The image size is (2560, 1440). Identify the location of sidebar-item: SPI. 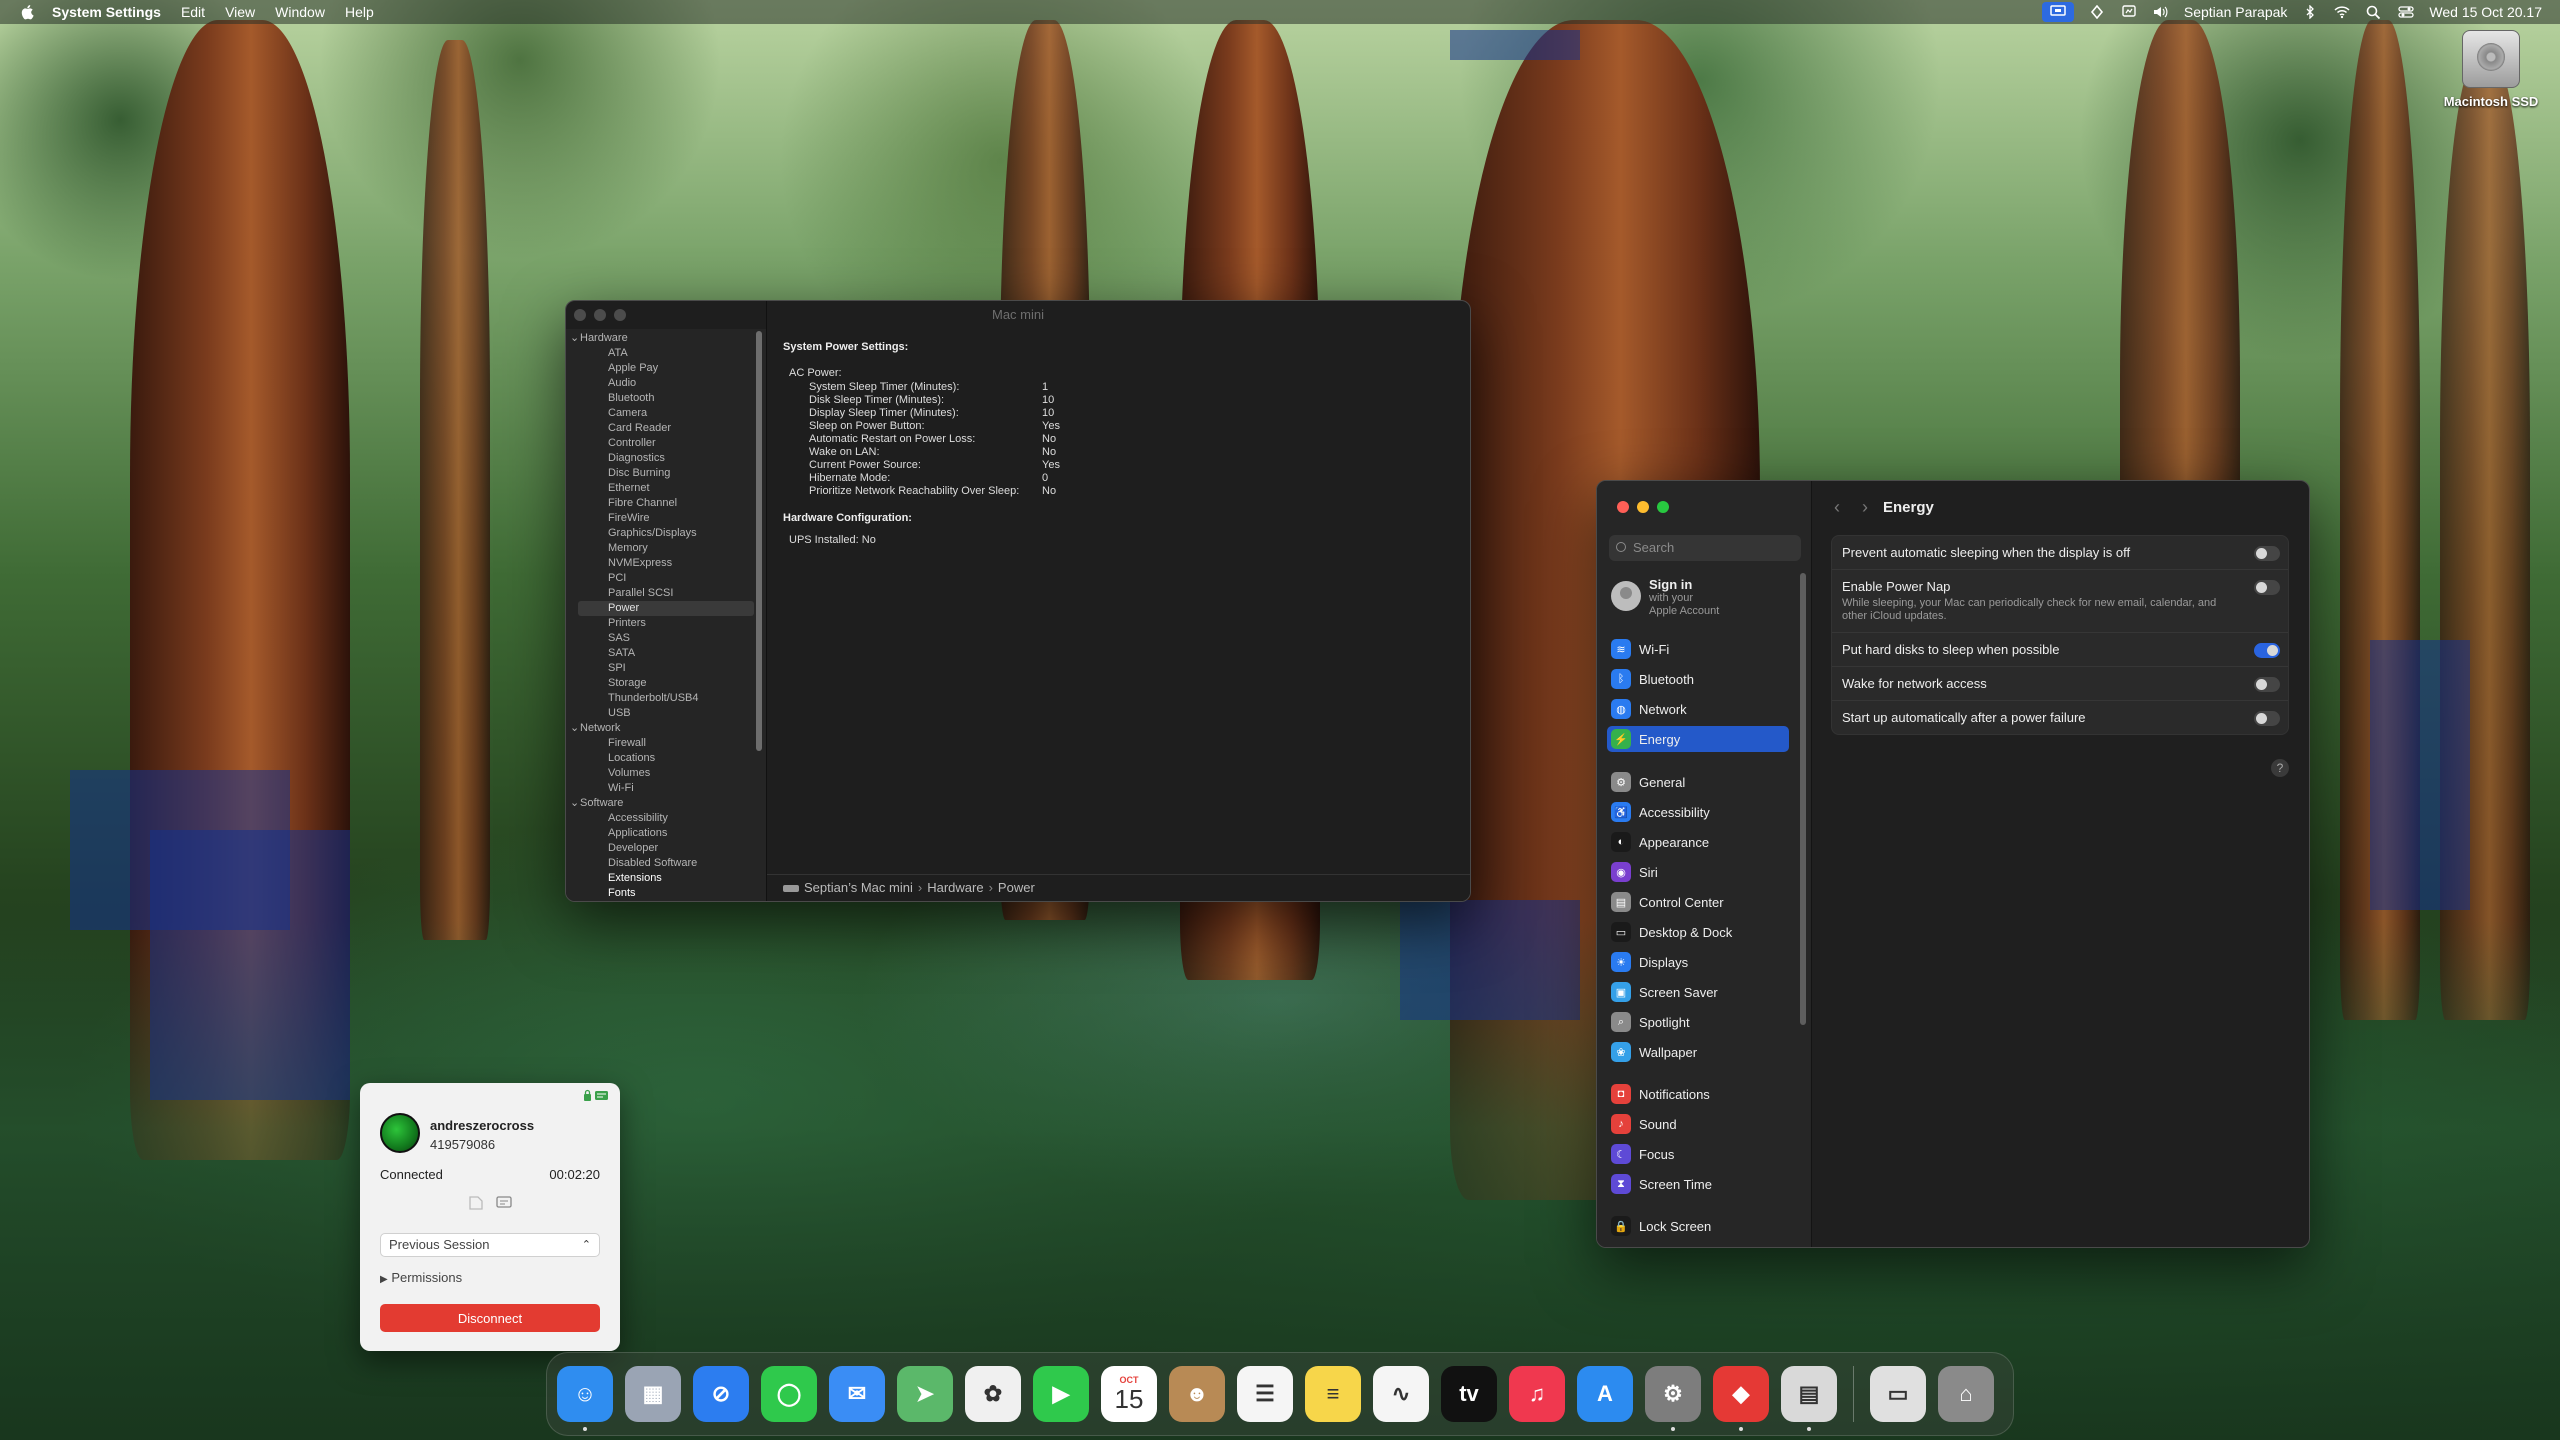
(666, 668).